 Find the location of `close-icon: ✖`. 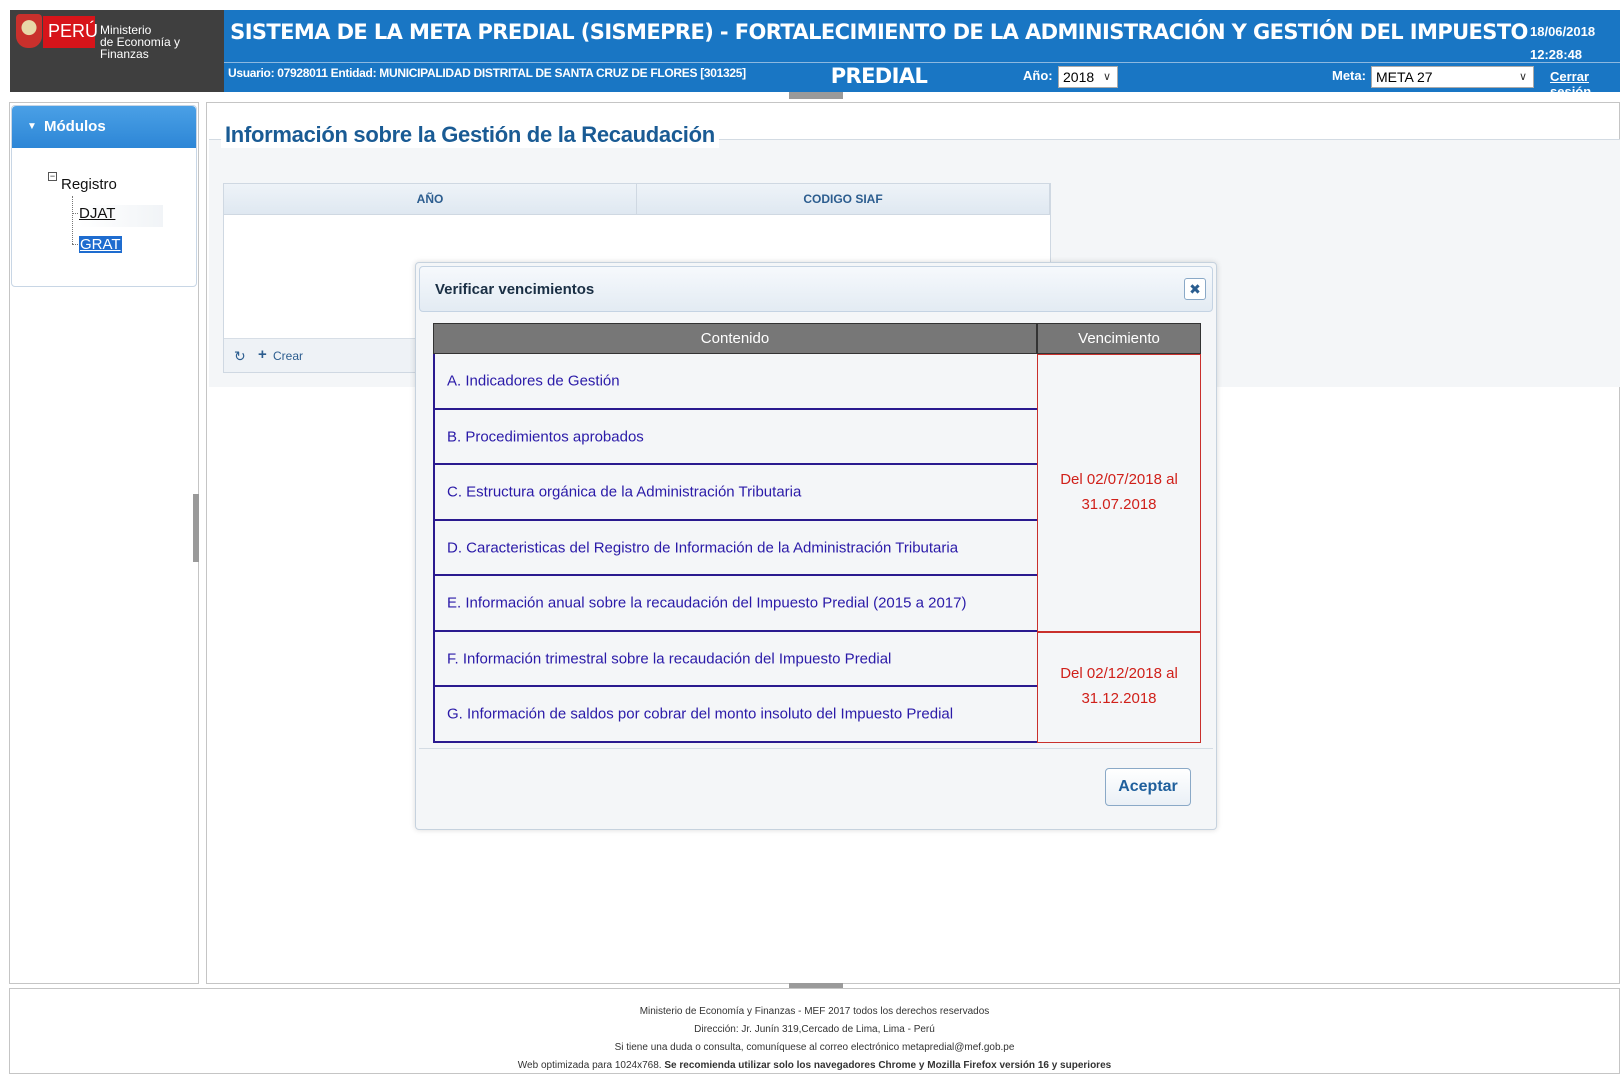

close-icon: ✖ is located at coordinates (1195, 289).